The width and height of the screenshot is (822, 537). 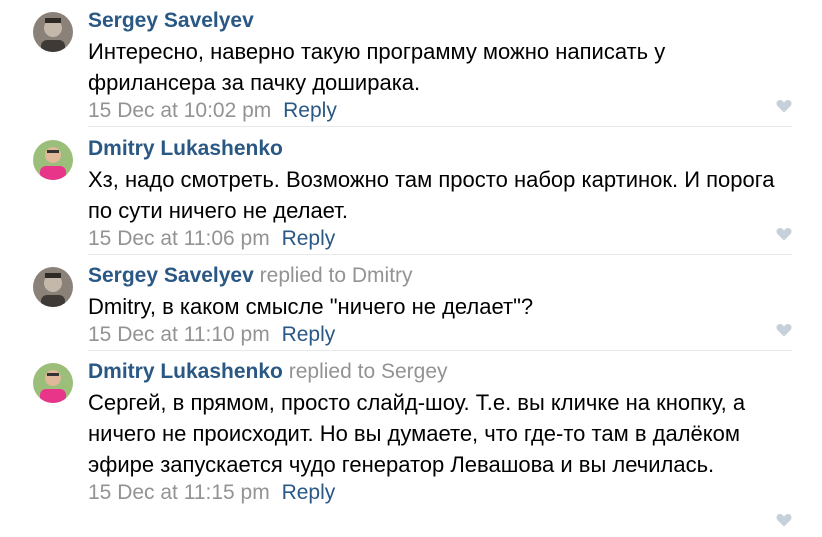 I want to click on timestamp: 15 Dec at 11:15 pm, so click(x=179, y=492).